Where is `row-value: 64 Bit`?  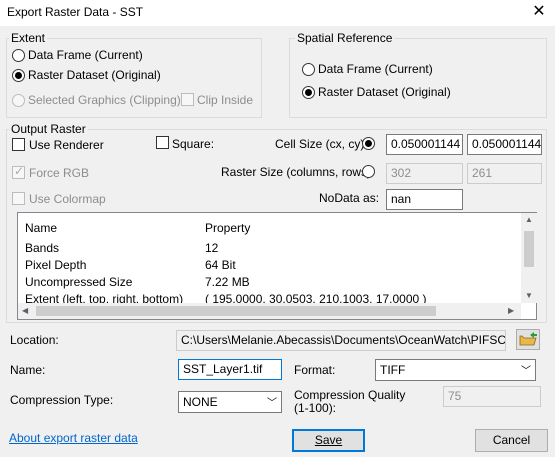 row-value: 64 Bit is located at coordinates (220, 265).